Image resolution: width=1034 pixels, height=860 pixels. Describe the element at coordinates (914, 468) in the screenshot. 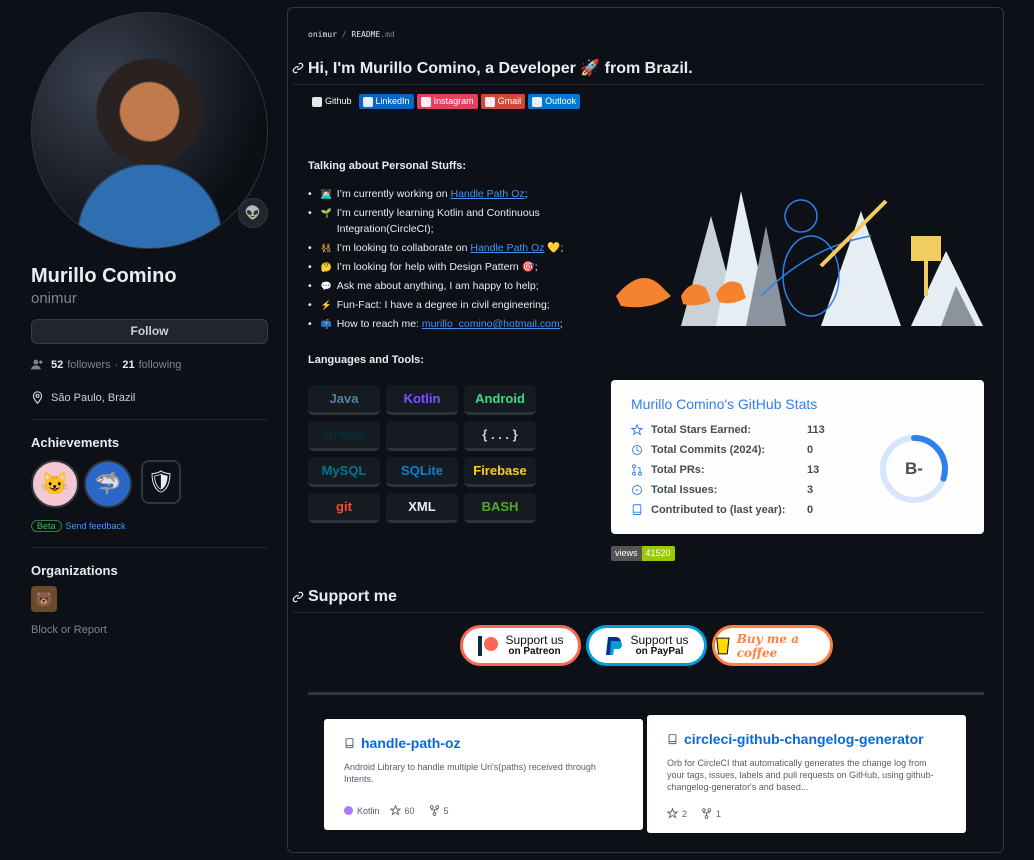

I see `rank-grade: B-` at that location.